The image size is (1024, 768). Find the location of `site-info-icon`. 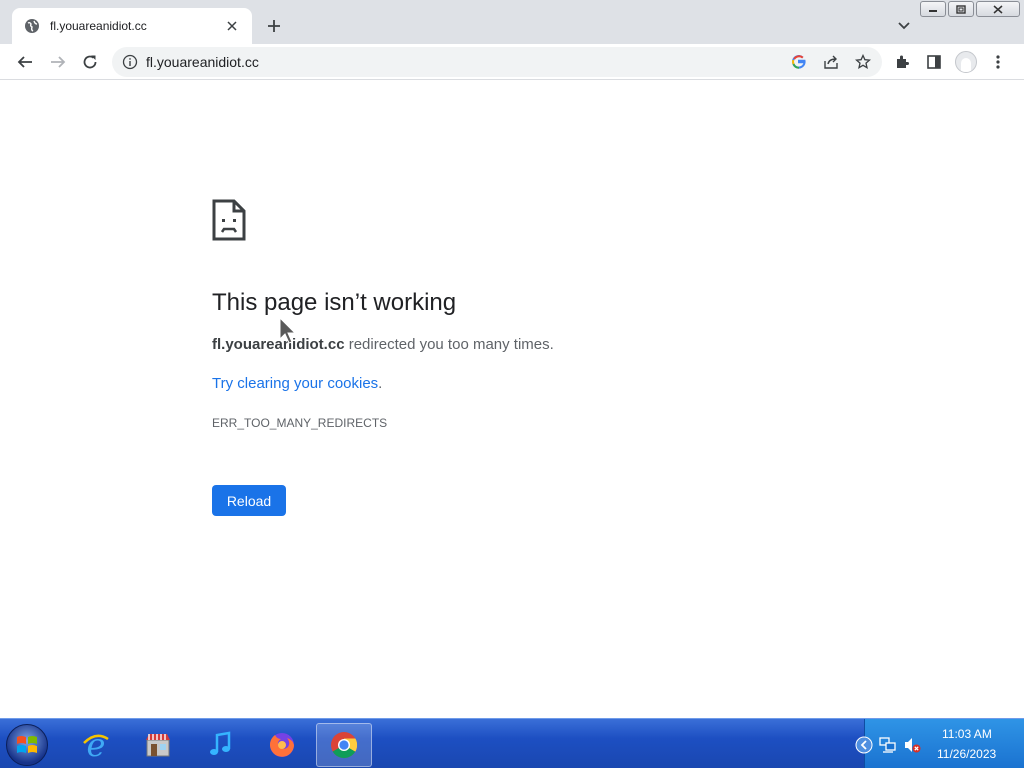

site-info-icon is located at coordinates (130, 62).